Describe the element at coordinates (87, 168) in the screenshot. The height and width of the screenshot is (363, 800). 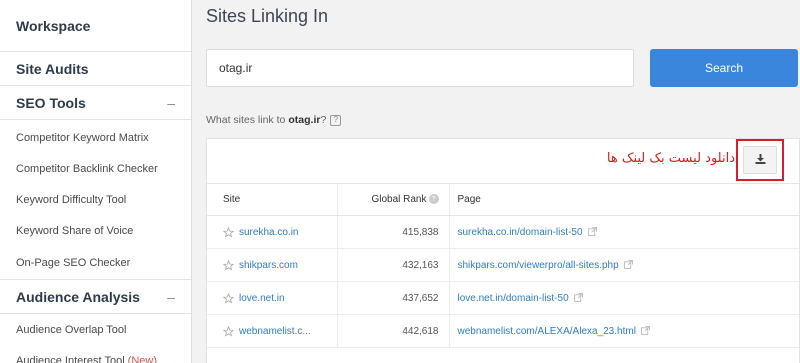
I see `sidebar-item-label: Competitor Backlink Checker` at that location.